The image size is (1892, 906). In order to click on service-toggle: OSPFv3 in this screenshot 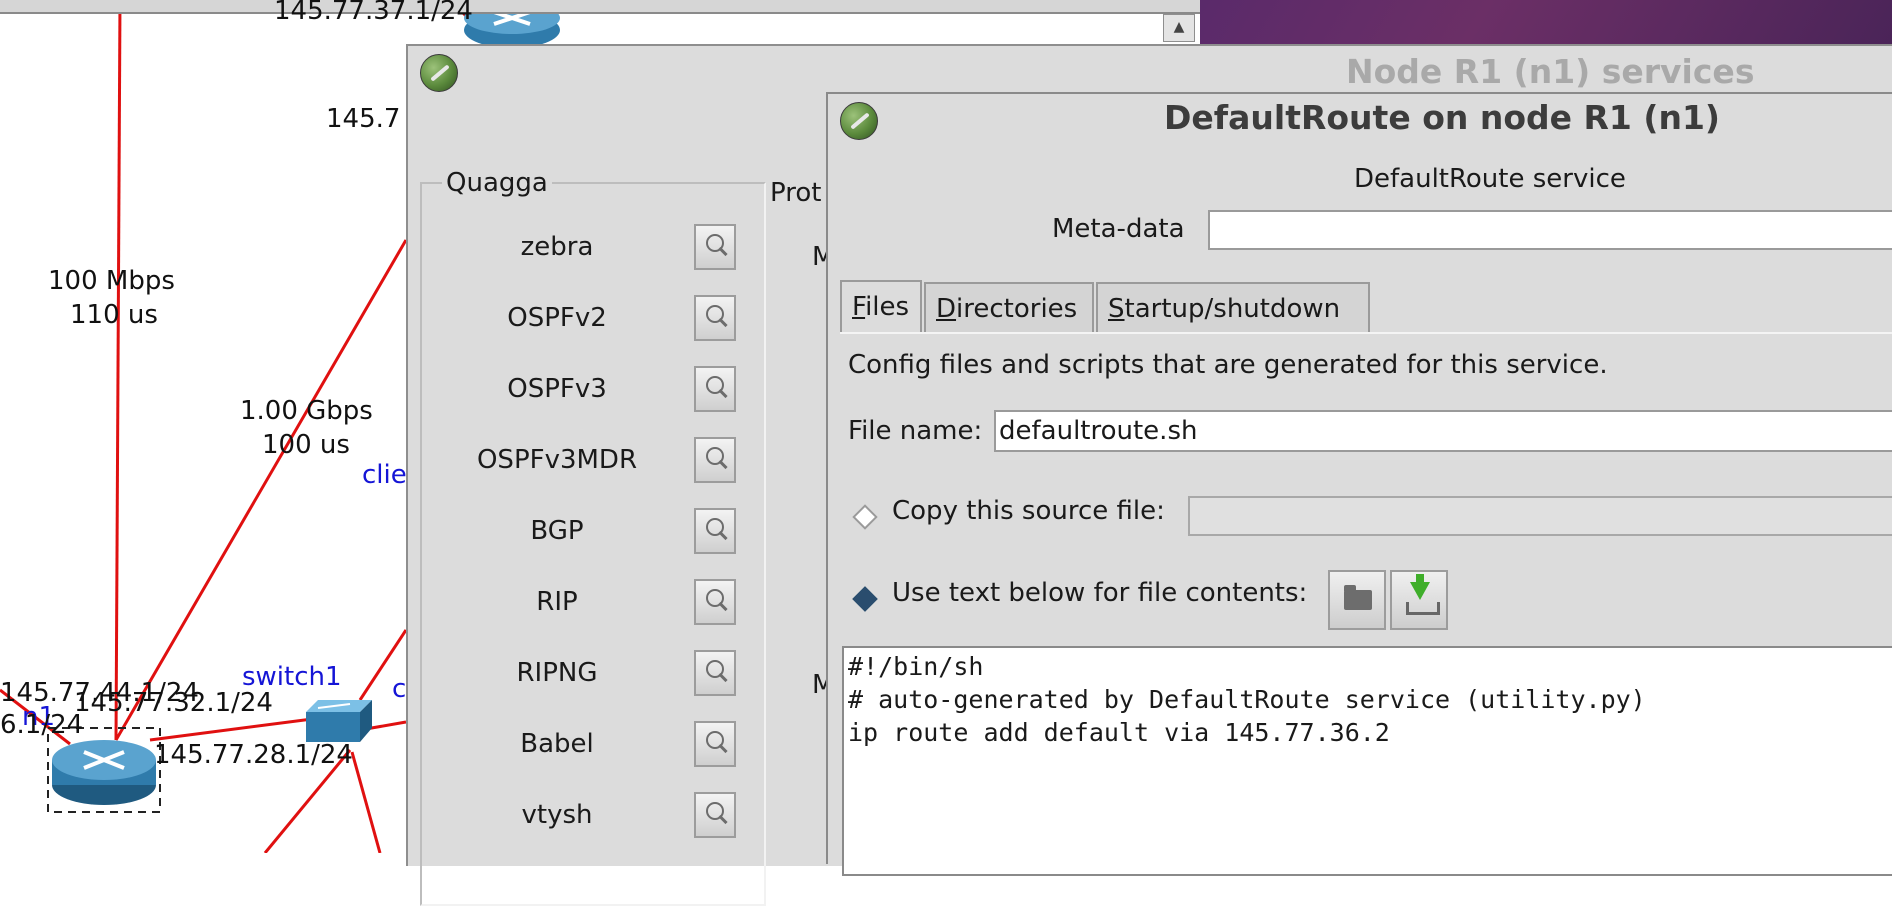, I will do `click(557, 389)`.